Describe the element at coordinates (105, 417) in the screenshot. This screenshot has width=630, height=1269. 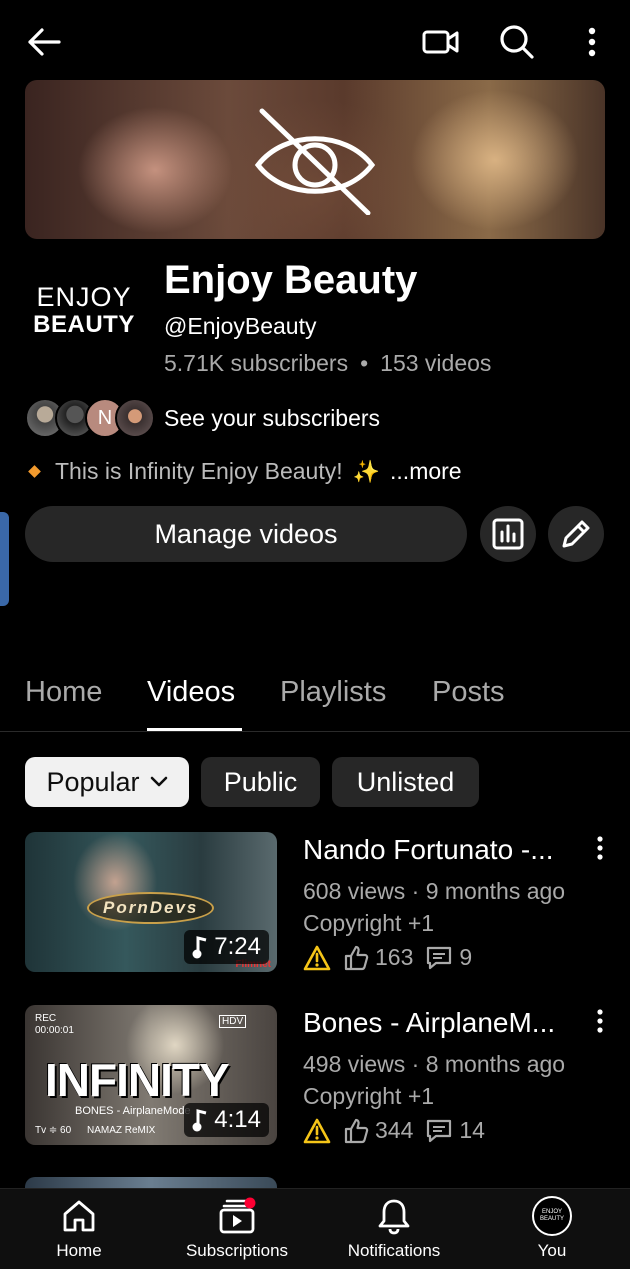
I see `avatar-letter: N` at that location.